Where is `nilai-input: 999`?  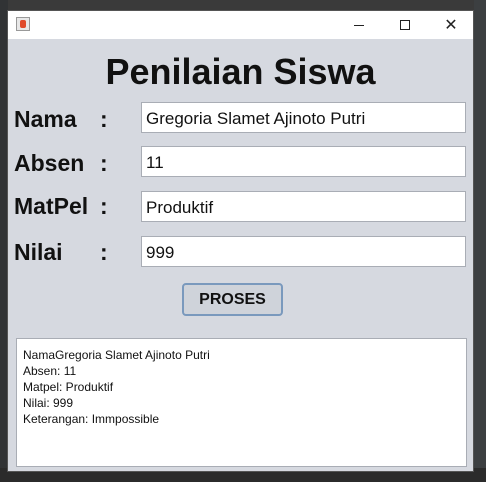
nilai-input: 999 is located at coordinates (303, 251).